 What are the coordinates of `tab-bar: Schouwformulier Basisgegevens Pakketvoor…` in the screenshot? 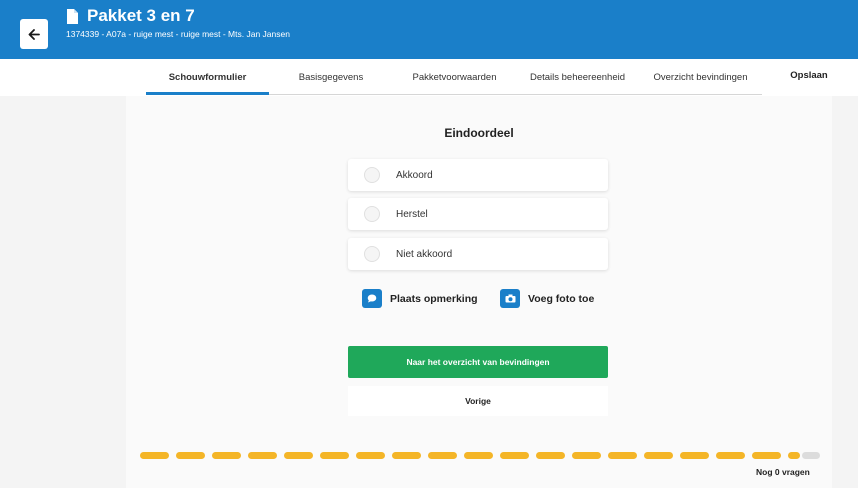 It's located at (429, 77).